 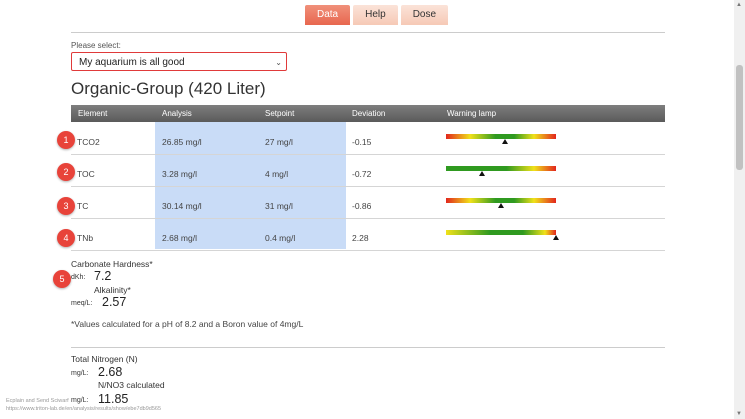 I want to click on table-row: TC 30.14 mg/l 31 mg/l -0.86, so click(x=368, y=202).